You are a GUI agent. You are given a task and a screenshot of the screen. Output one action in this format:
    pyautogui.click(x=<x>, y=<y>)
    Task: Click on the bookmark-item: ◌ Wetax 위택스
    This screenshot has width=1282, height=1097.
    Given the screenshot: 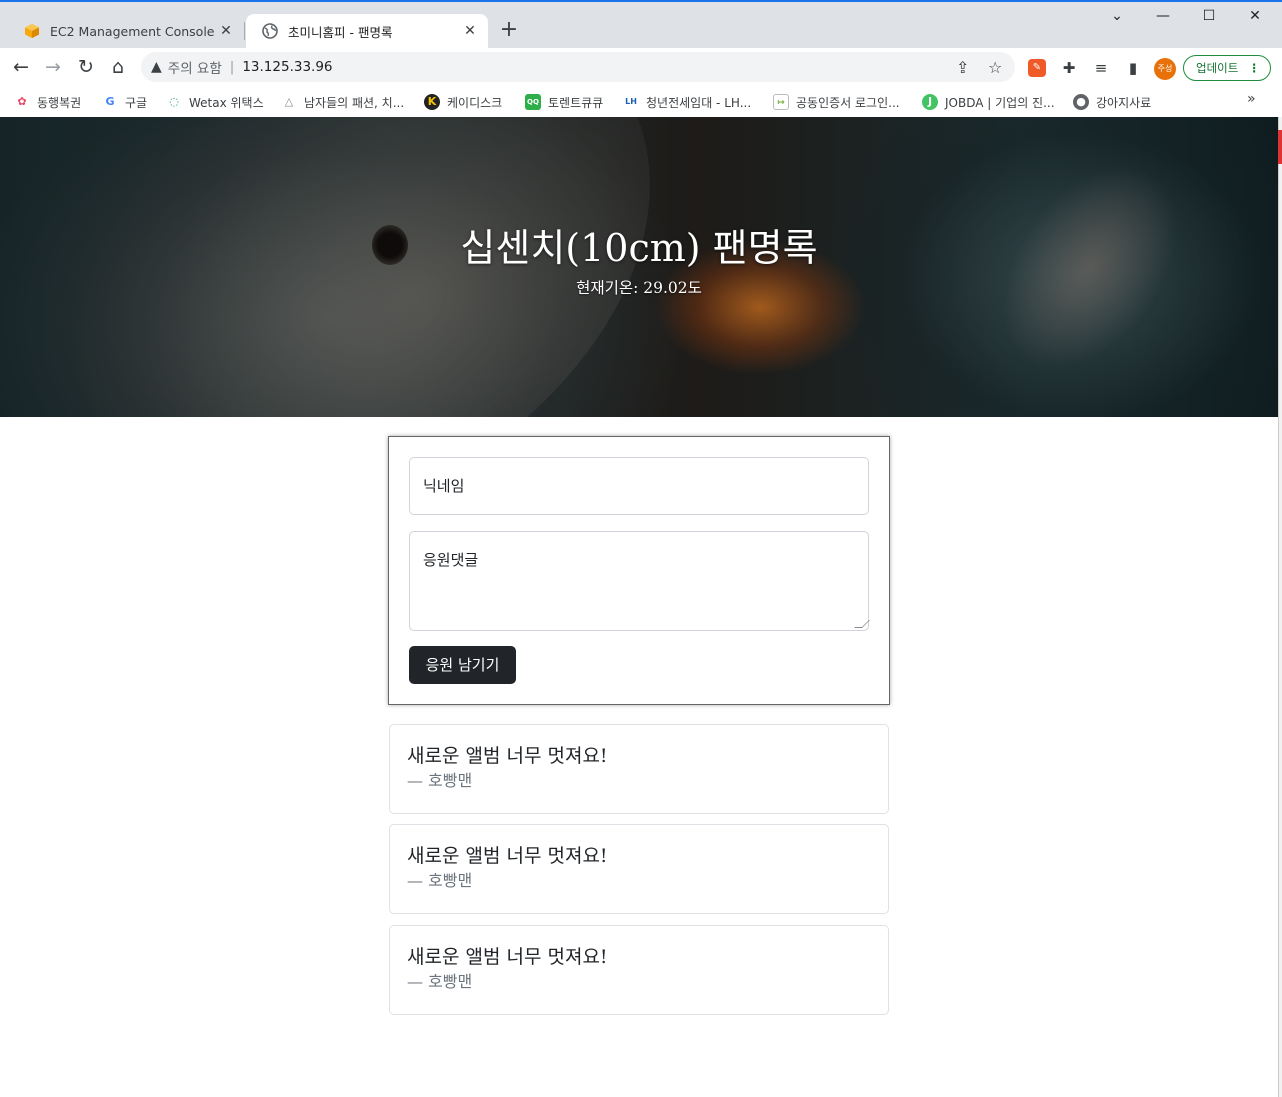 What is the action you would take?
    pyautogui.click(x=215, y=102)
    